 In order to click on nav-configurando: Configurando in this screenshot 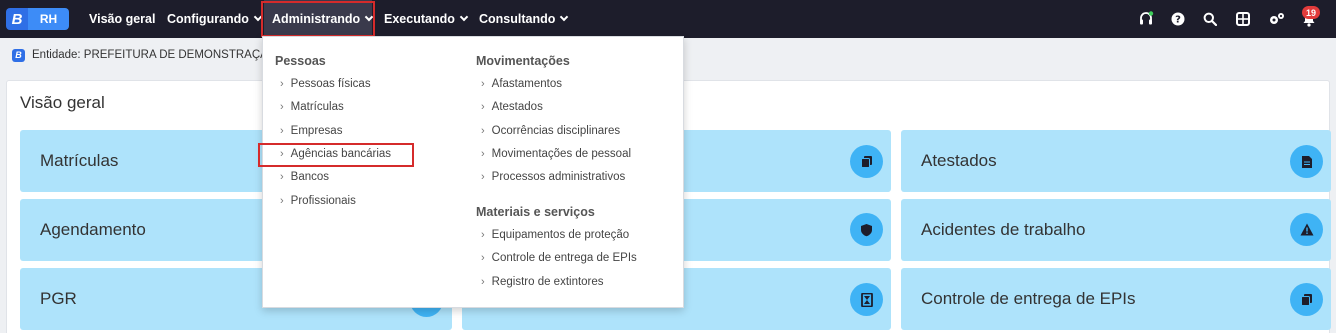, I will do `click(215, 19)`.